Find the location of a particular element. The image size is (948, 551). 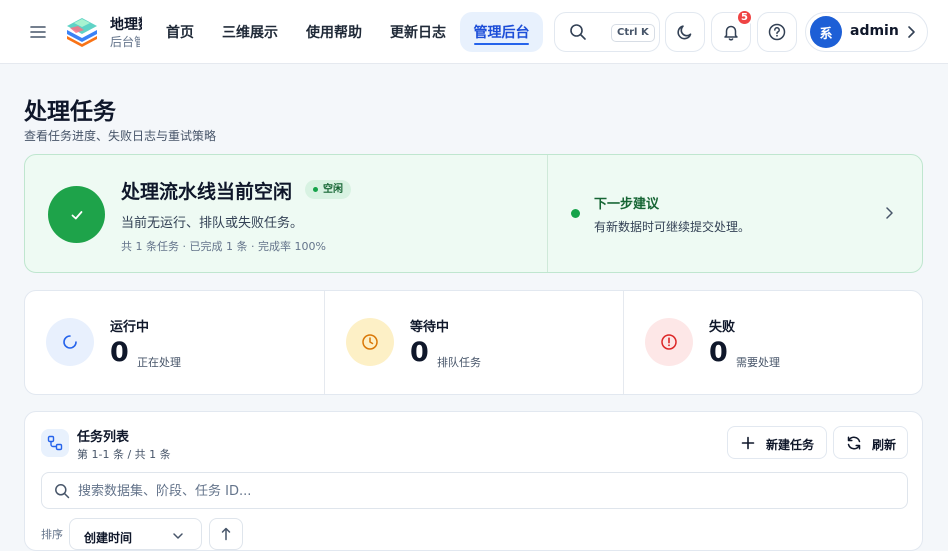

stat-label: 等待中 is located at coordinates (430, 327).